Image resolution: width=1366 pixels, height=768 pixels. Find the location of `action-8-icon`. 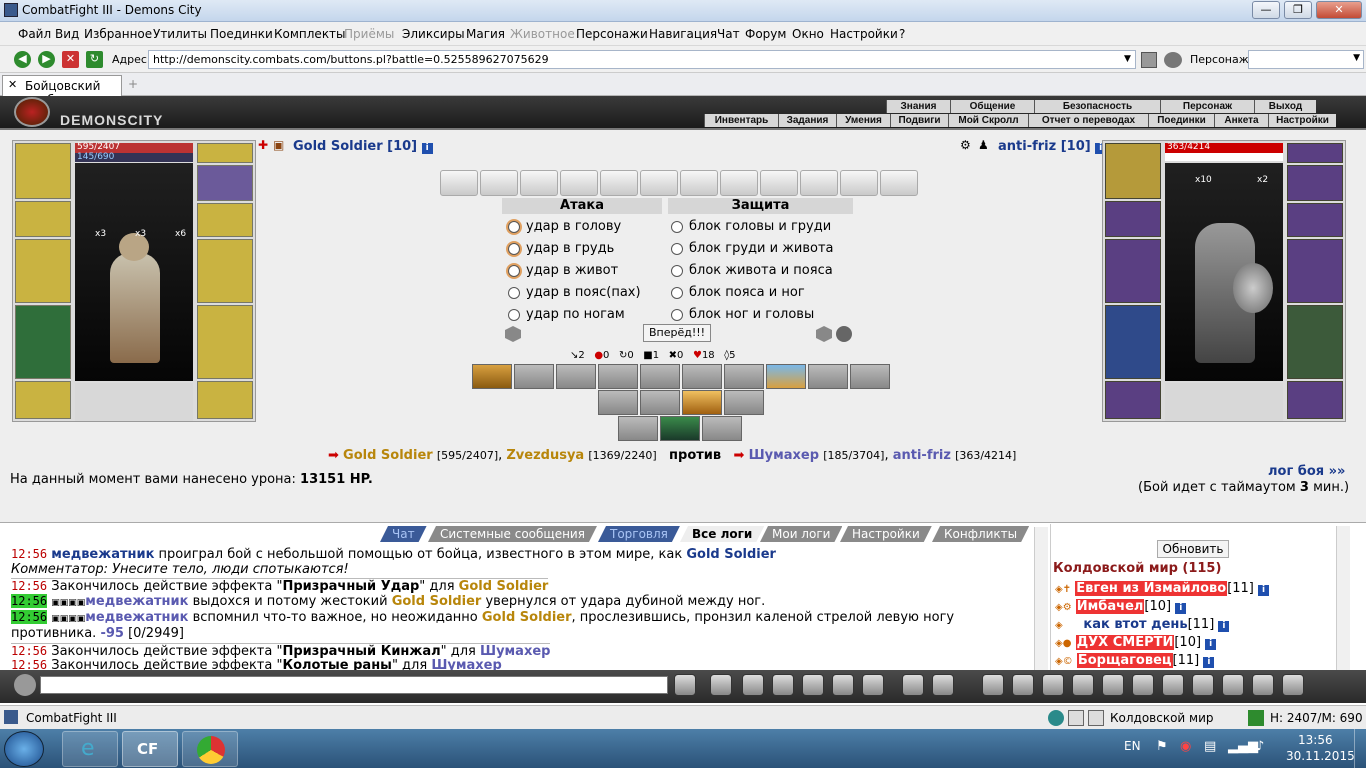

action-8-icon is located at coordinates (1203, 685).